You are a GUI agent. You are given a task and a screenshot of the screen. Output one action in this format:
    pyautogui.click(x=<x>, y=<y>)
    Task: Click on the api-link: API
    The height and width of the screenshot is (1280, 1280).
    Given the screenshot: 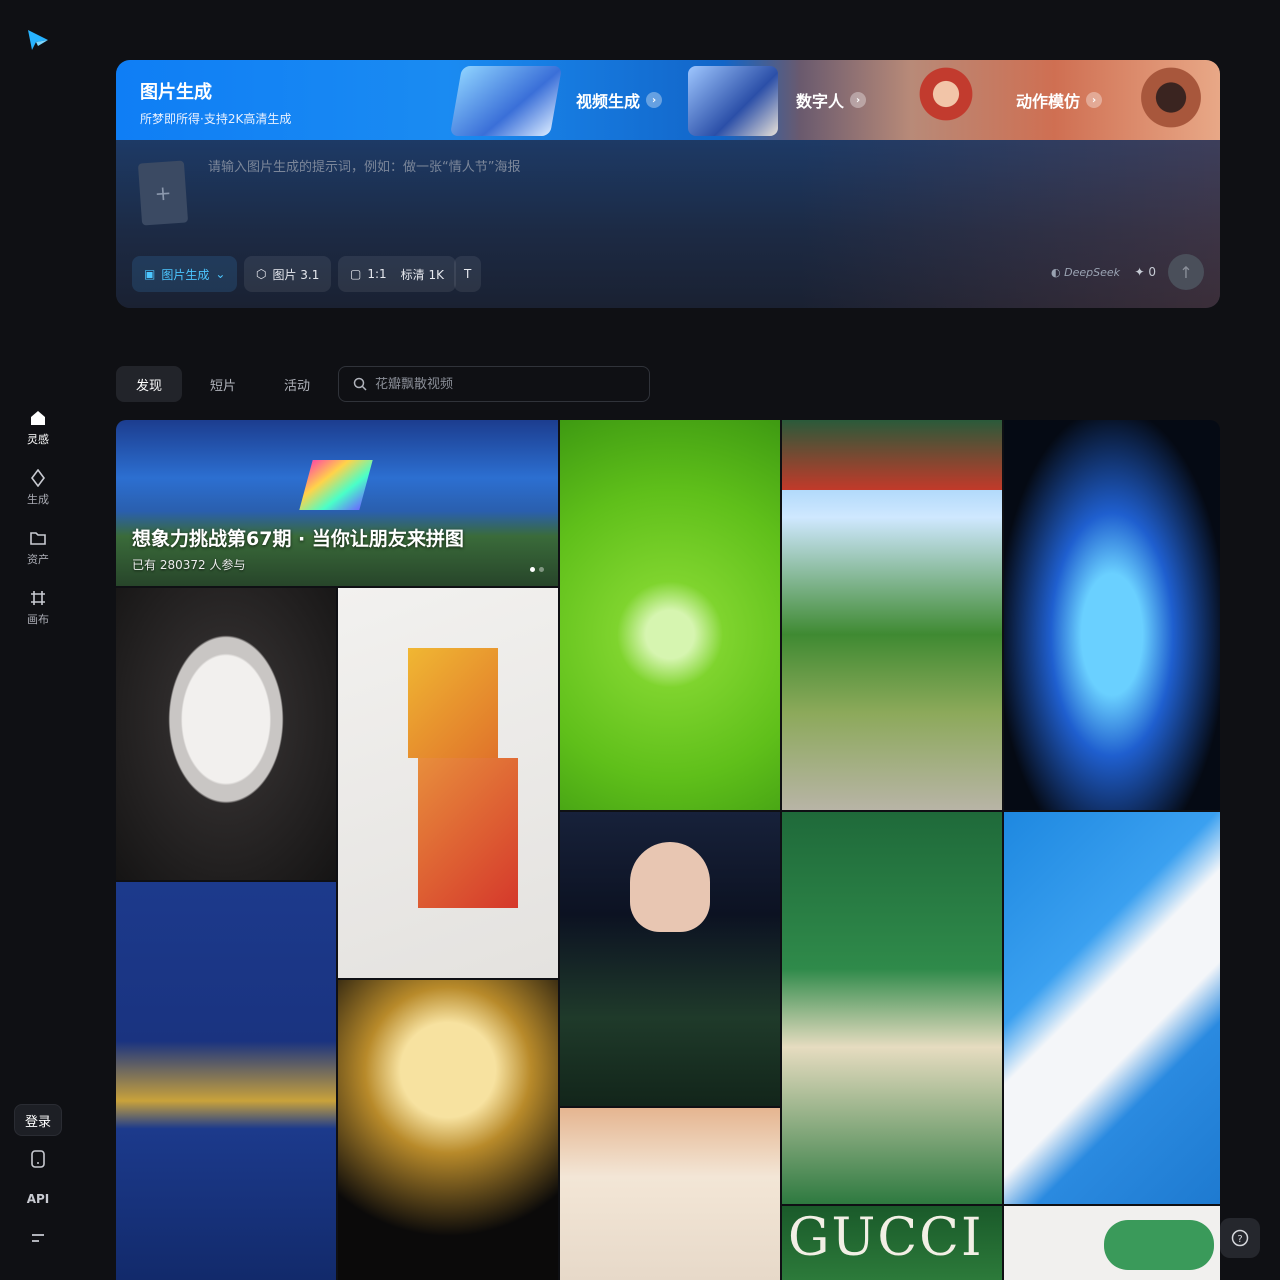 What is the action you would take?
    pyautogui.click(x=38, y=1199)
    